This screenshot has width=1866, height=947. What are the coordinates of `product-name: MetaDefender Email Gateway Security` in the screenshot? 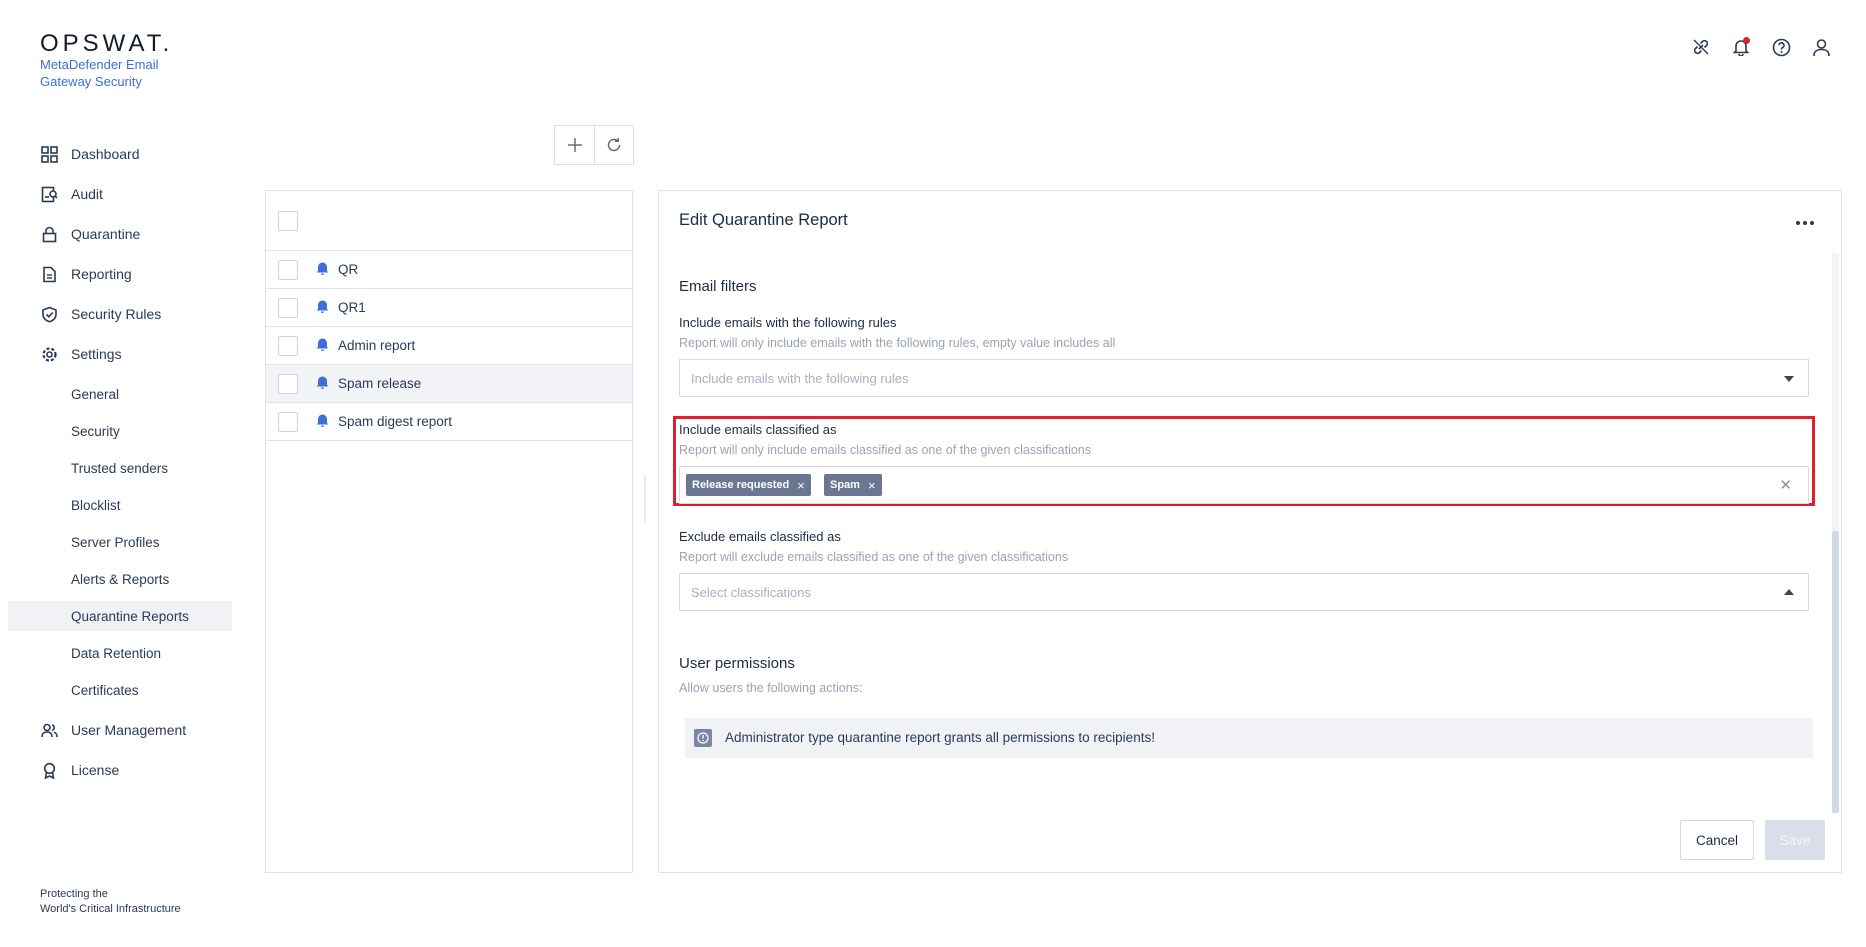 It's located at (99, 73).